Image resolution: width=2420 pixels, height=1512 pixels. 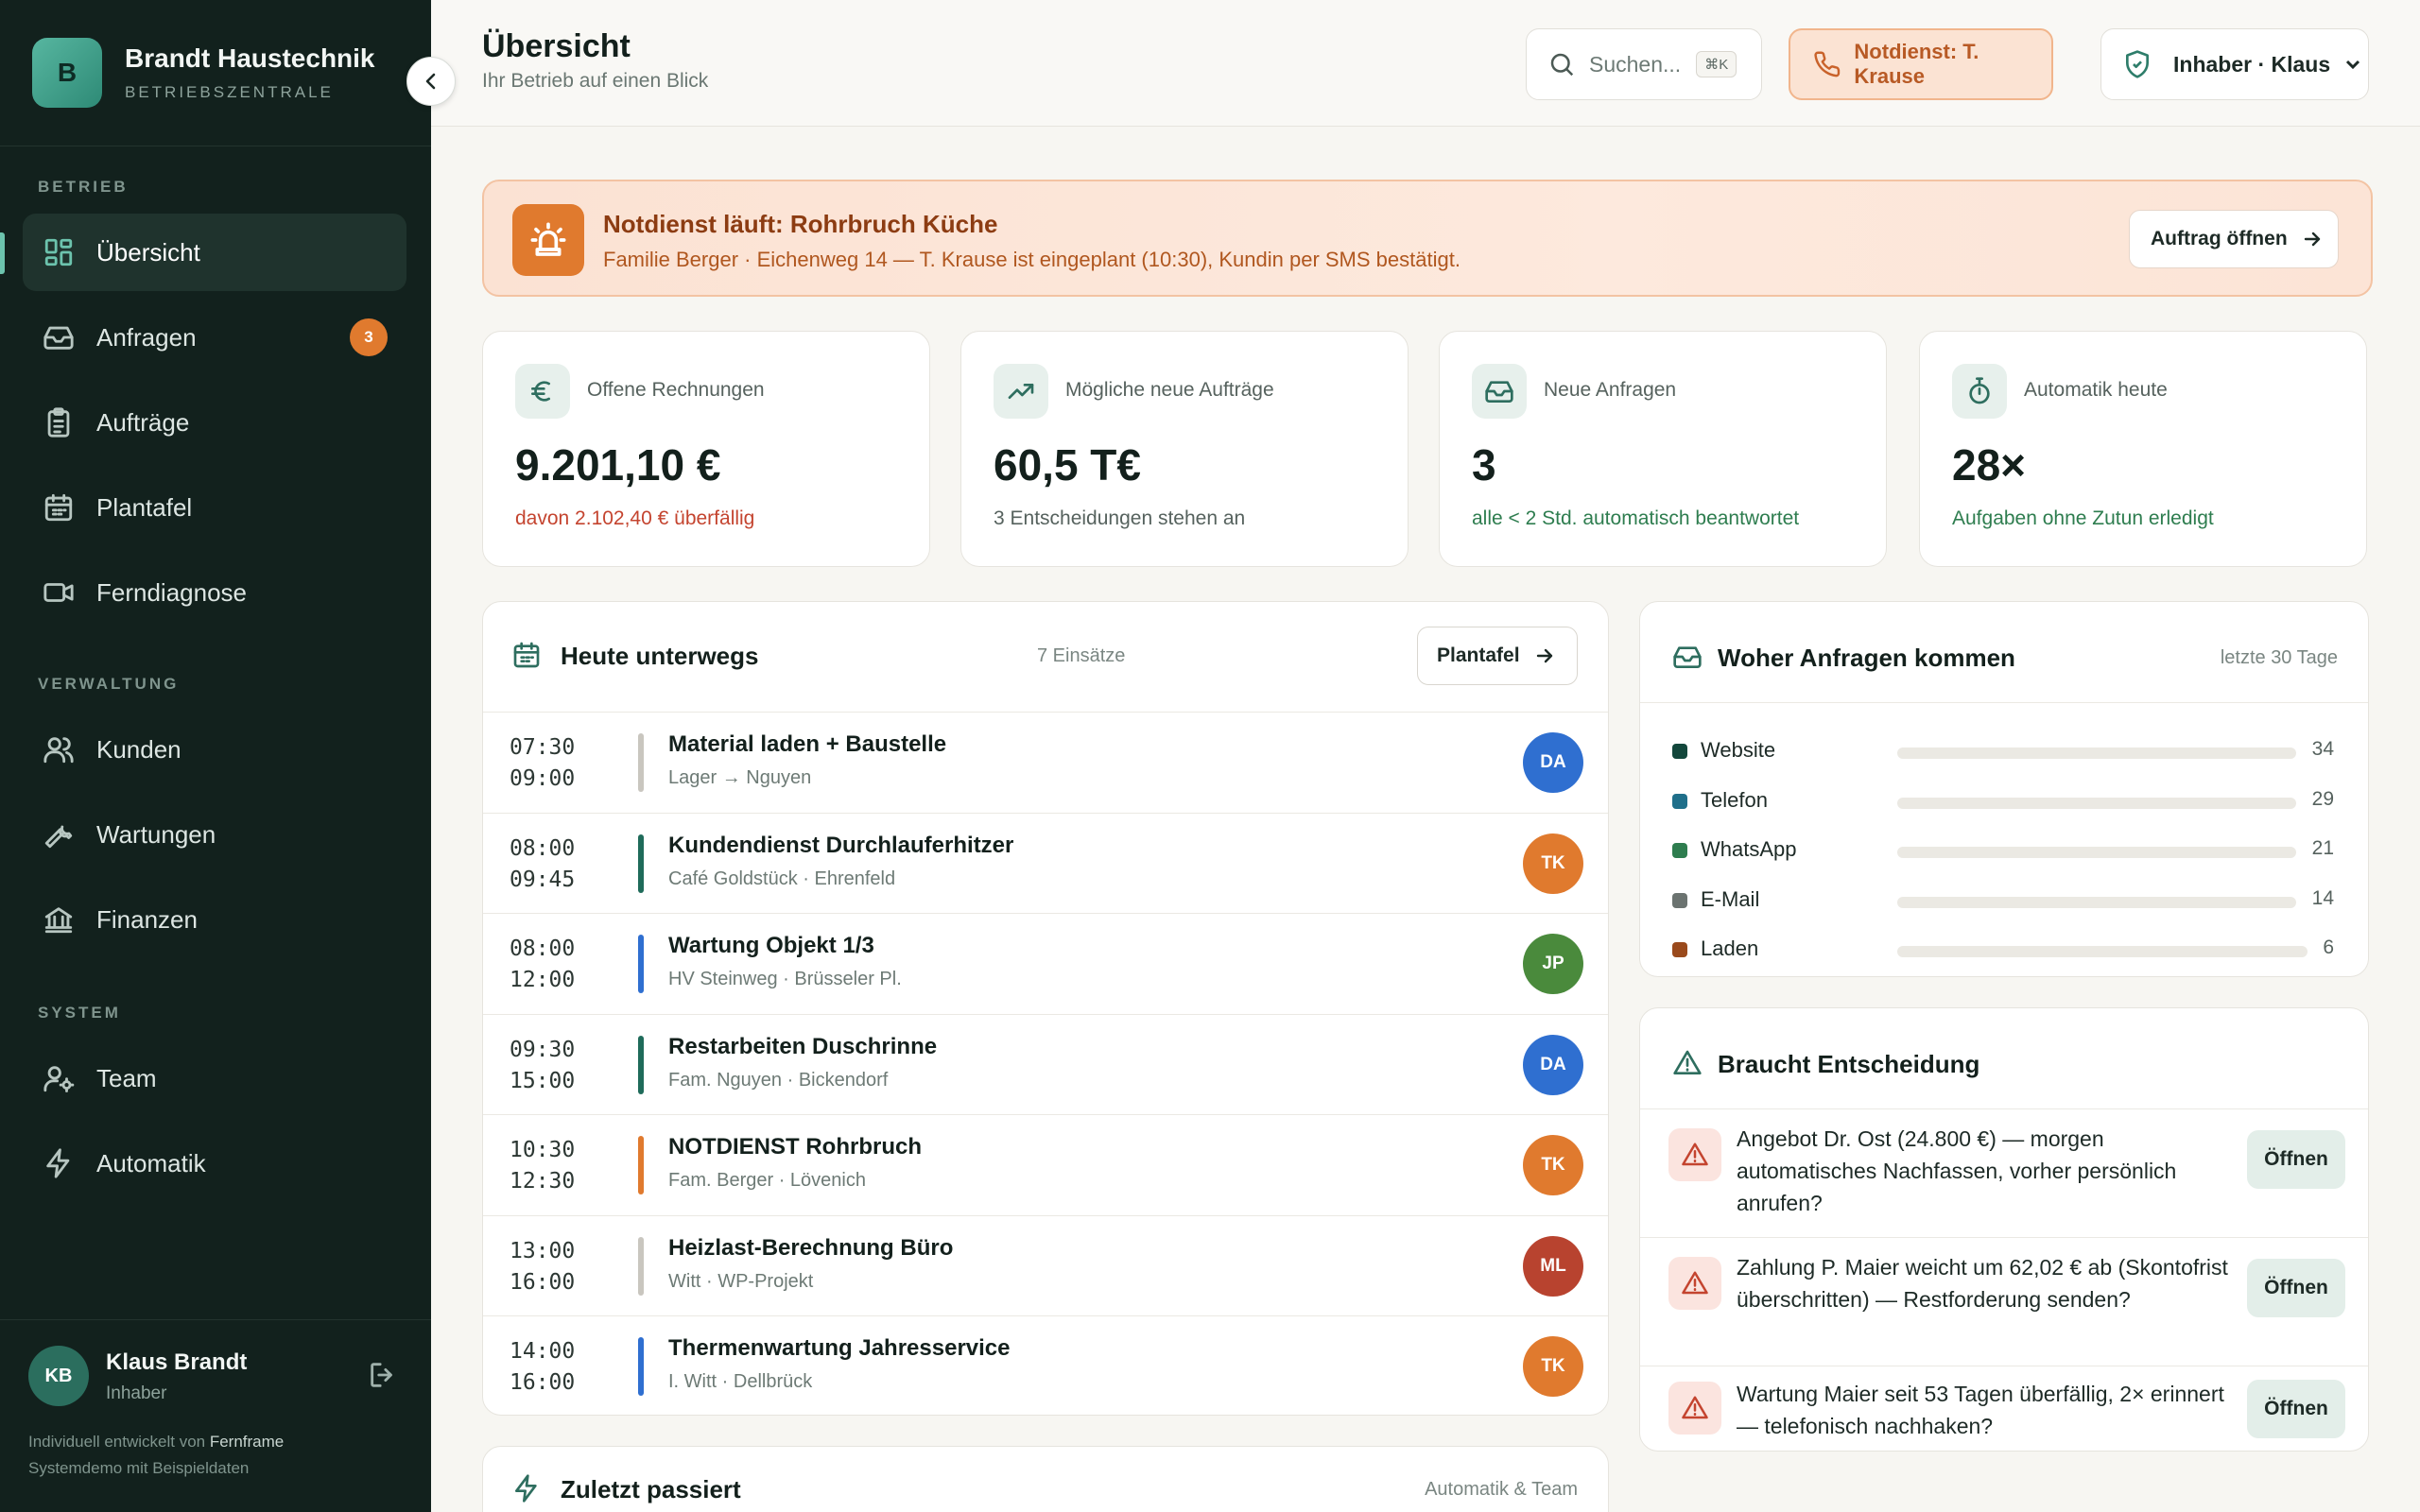 What do you see at coordinates (2322, 798) in the screenshot?
I see `source-count: 29` at bounding box center [2322, 798].